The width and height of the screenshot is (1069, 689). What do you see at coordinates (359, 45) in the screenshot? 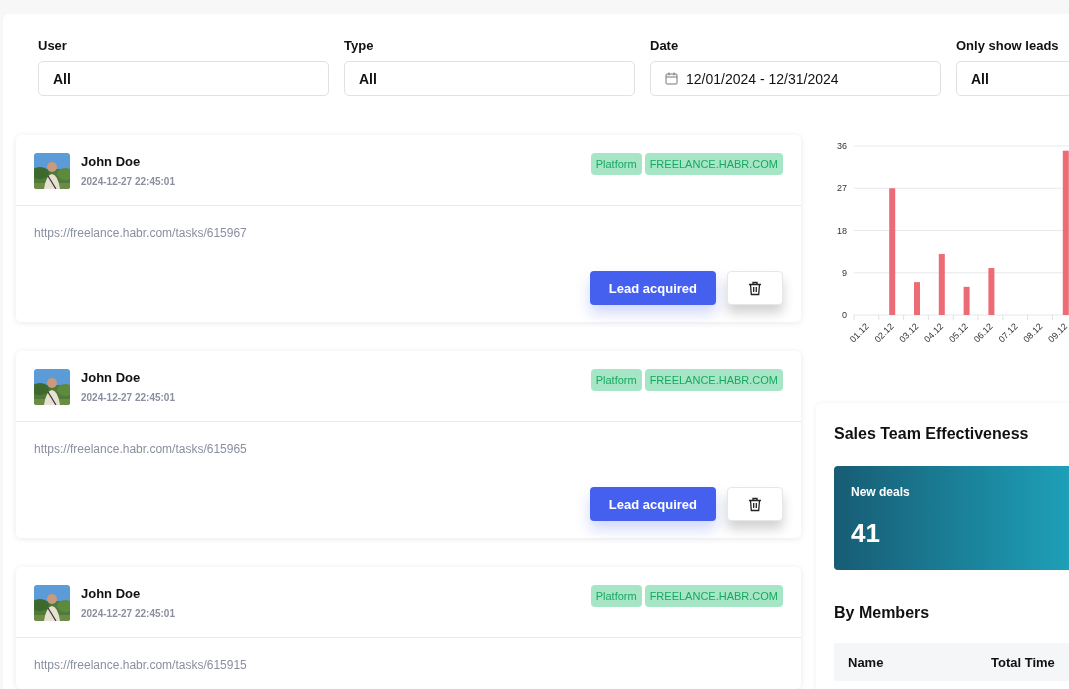
I see `filter-label: Type` at bounding box center [359, 45].